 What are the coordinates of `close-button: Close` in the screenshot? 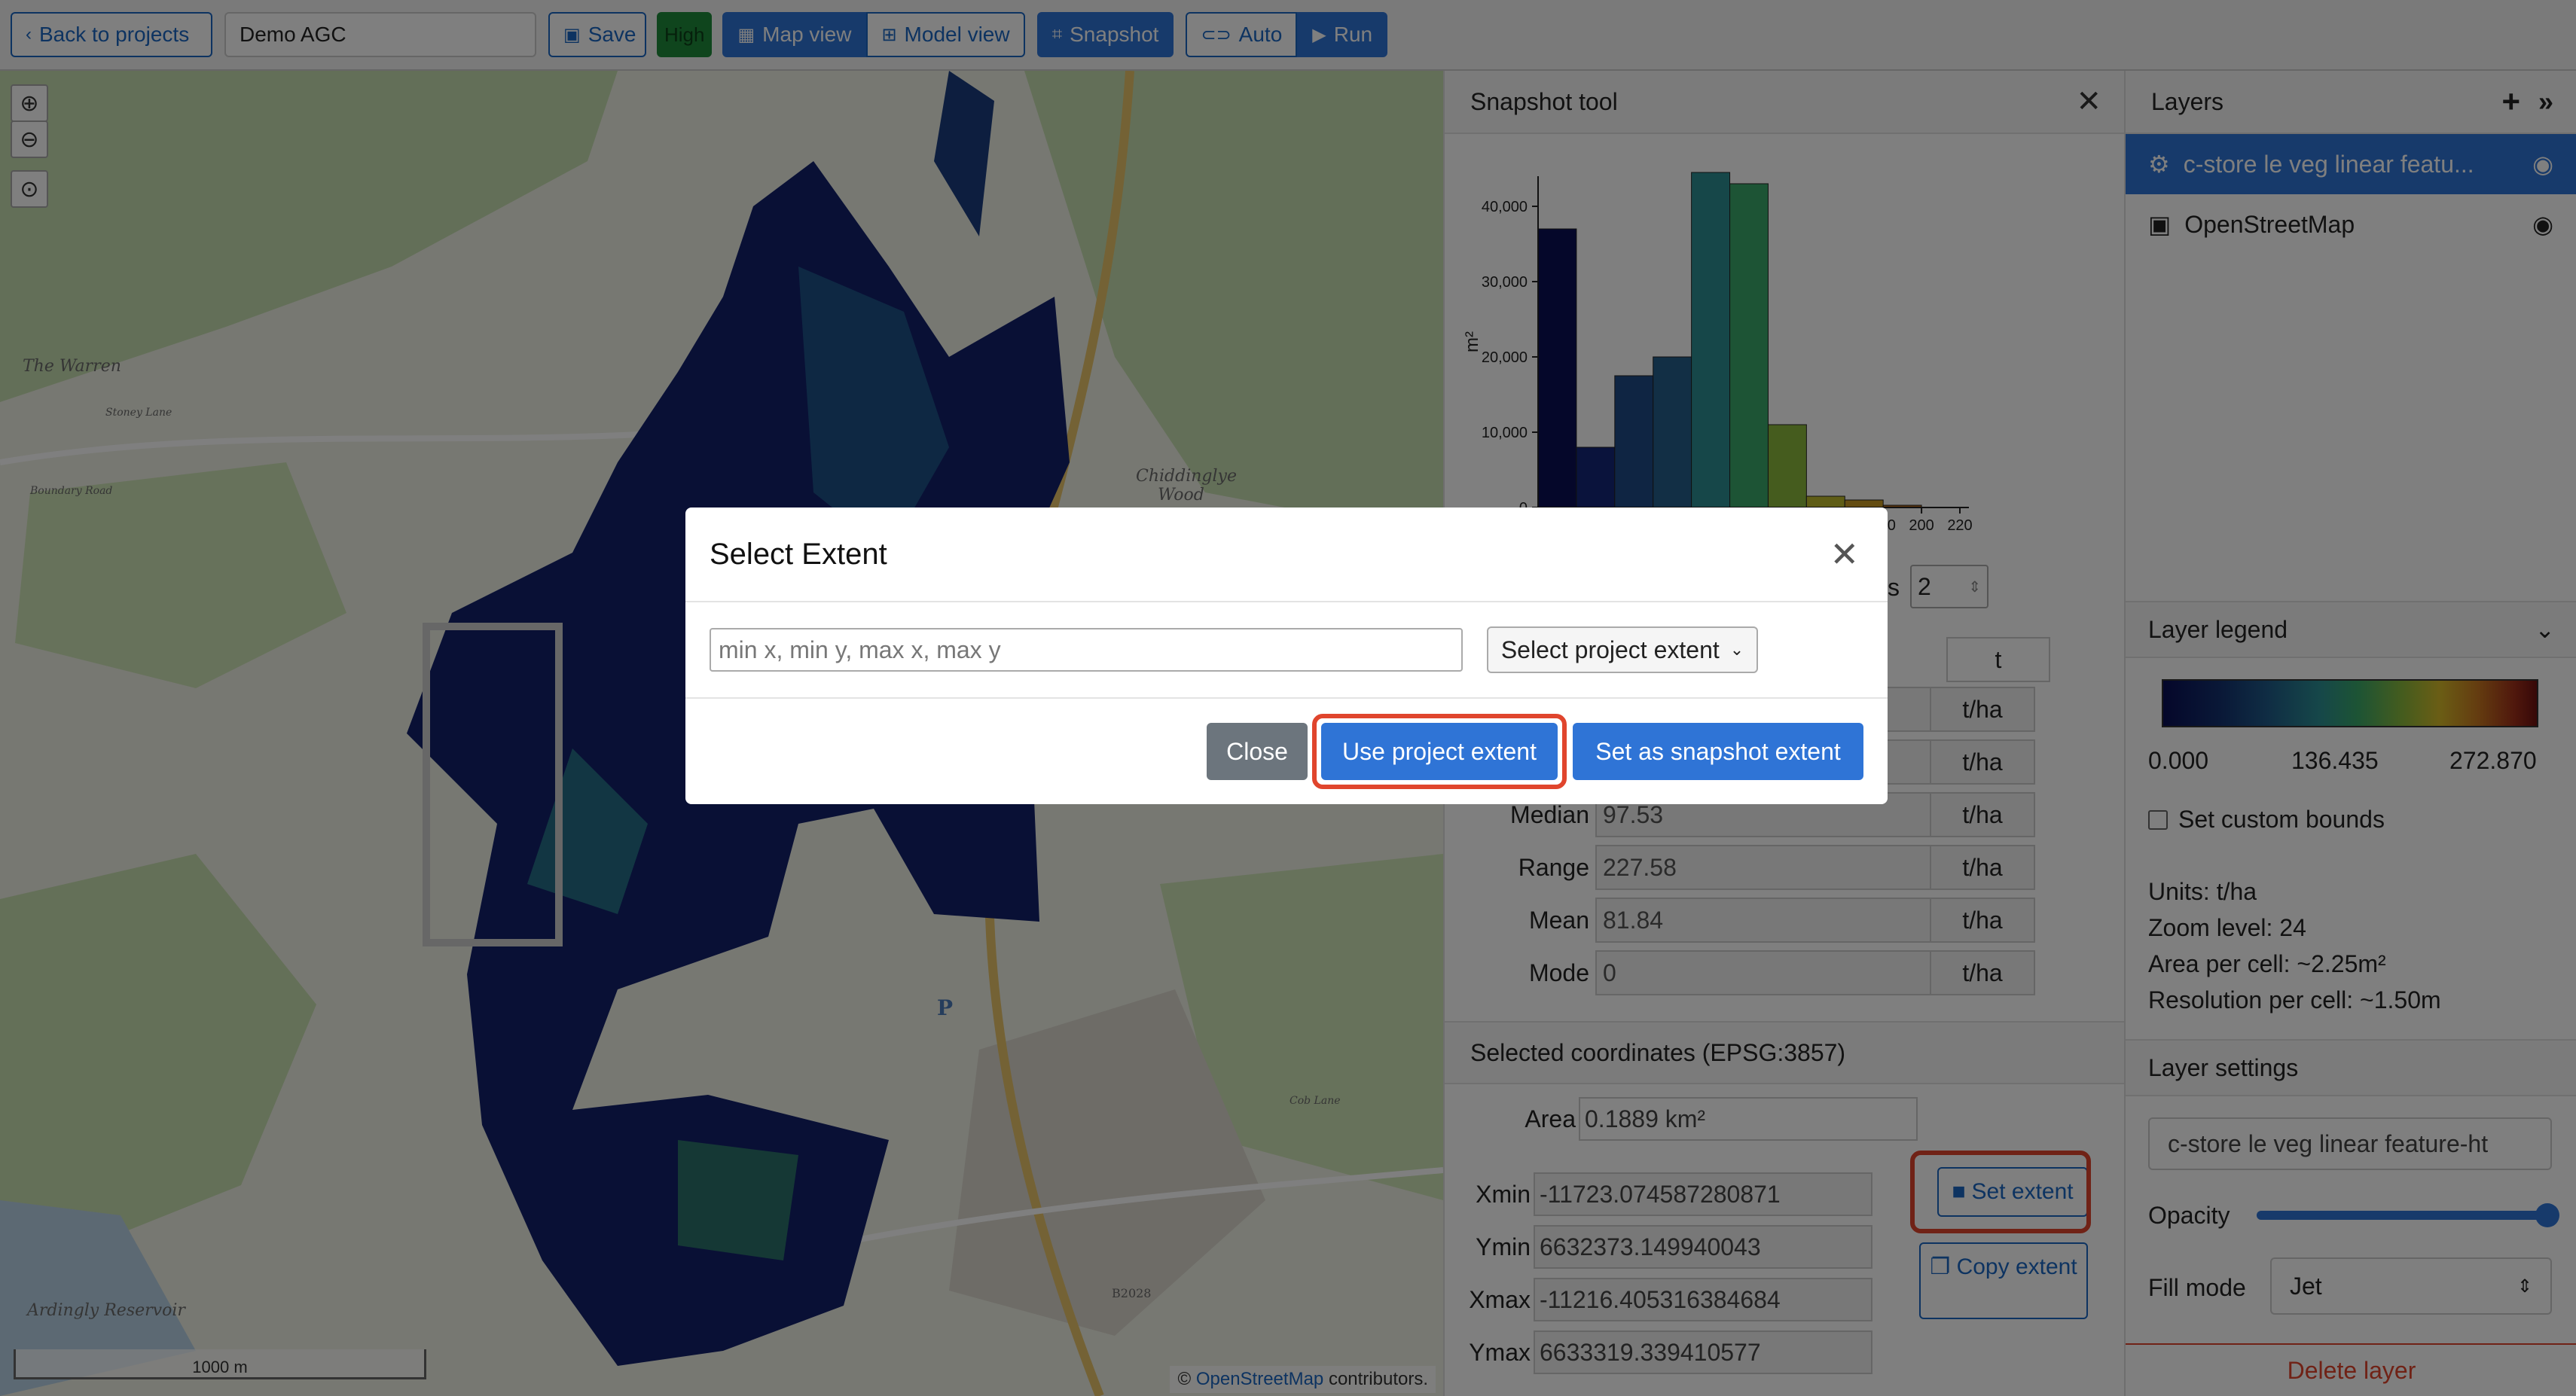 It's located at (1258, 751).